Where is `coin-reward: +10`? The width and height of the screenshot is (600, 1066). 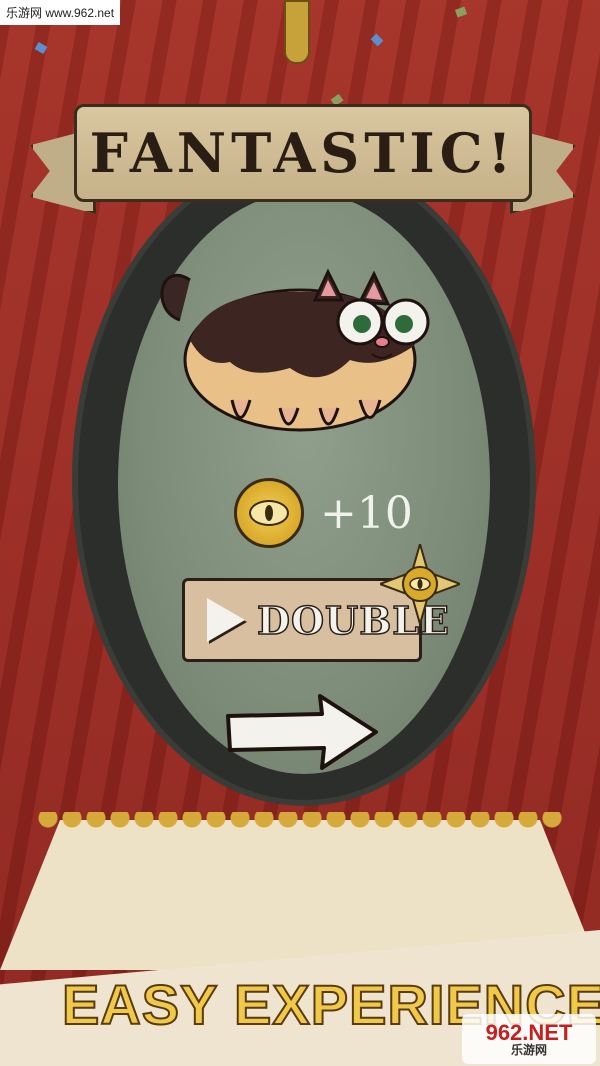
coin-reward: +10 is located at coordinates (323, 513).